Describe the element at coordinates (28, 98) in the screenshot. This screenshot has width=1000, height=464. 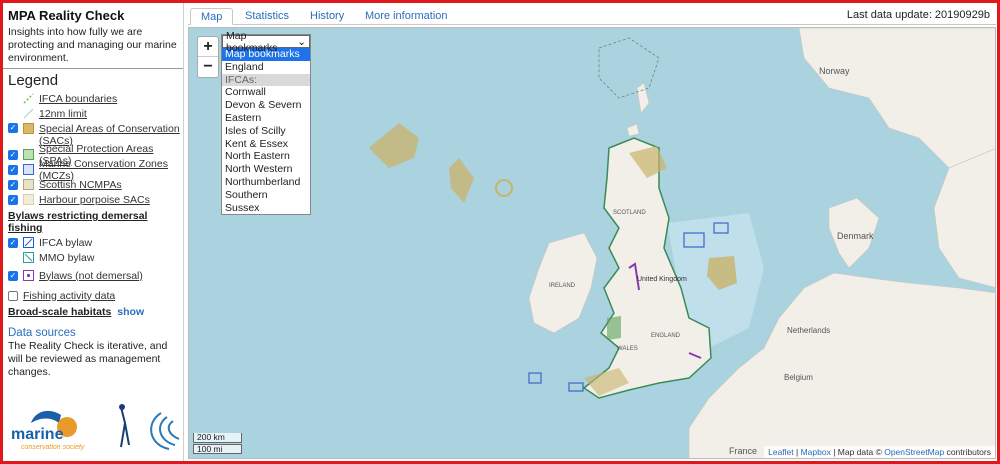
I see `dashed-line-icon` at that location.